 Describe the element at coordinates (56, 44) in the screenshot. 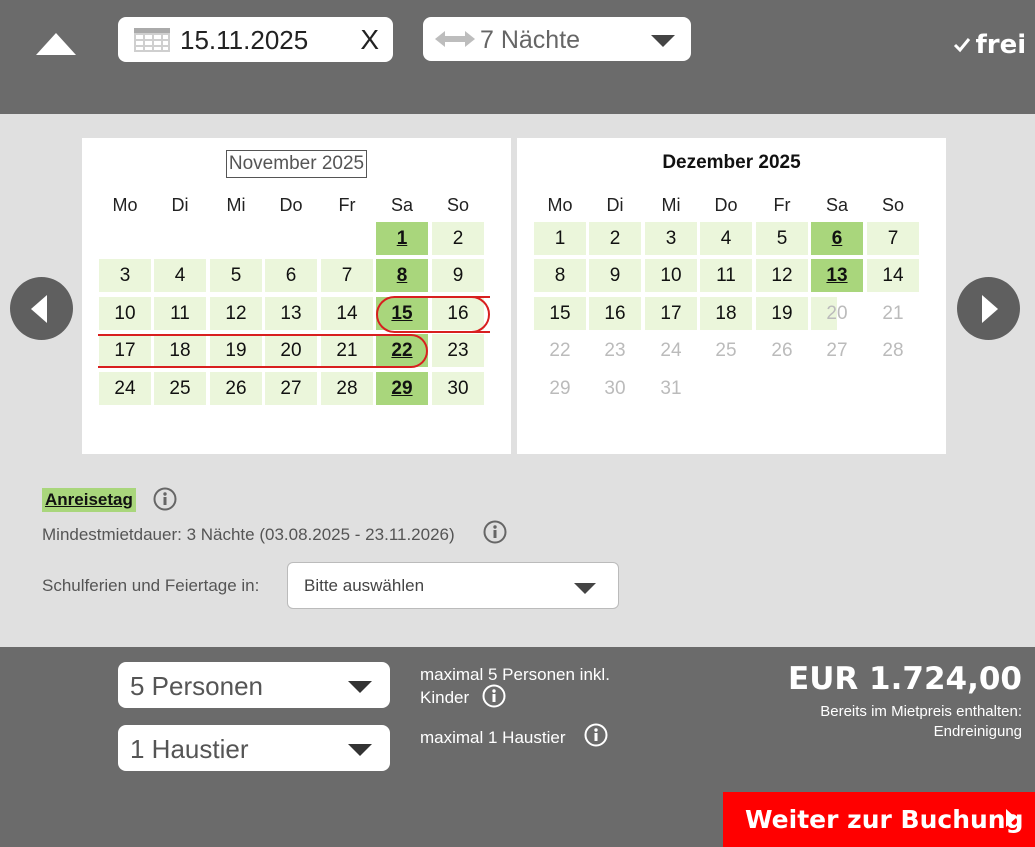

I see `collapse-up-icon` at that location.